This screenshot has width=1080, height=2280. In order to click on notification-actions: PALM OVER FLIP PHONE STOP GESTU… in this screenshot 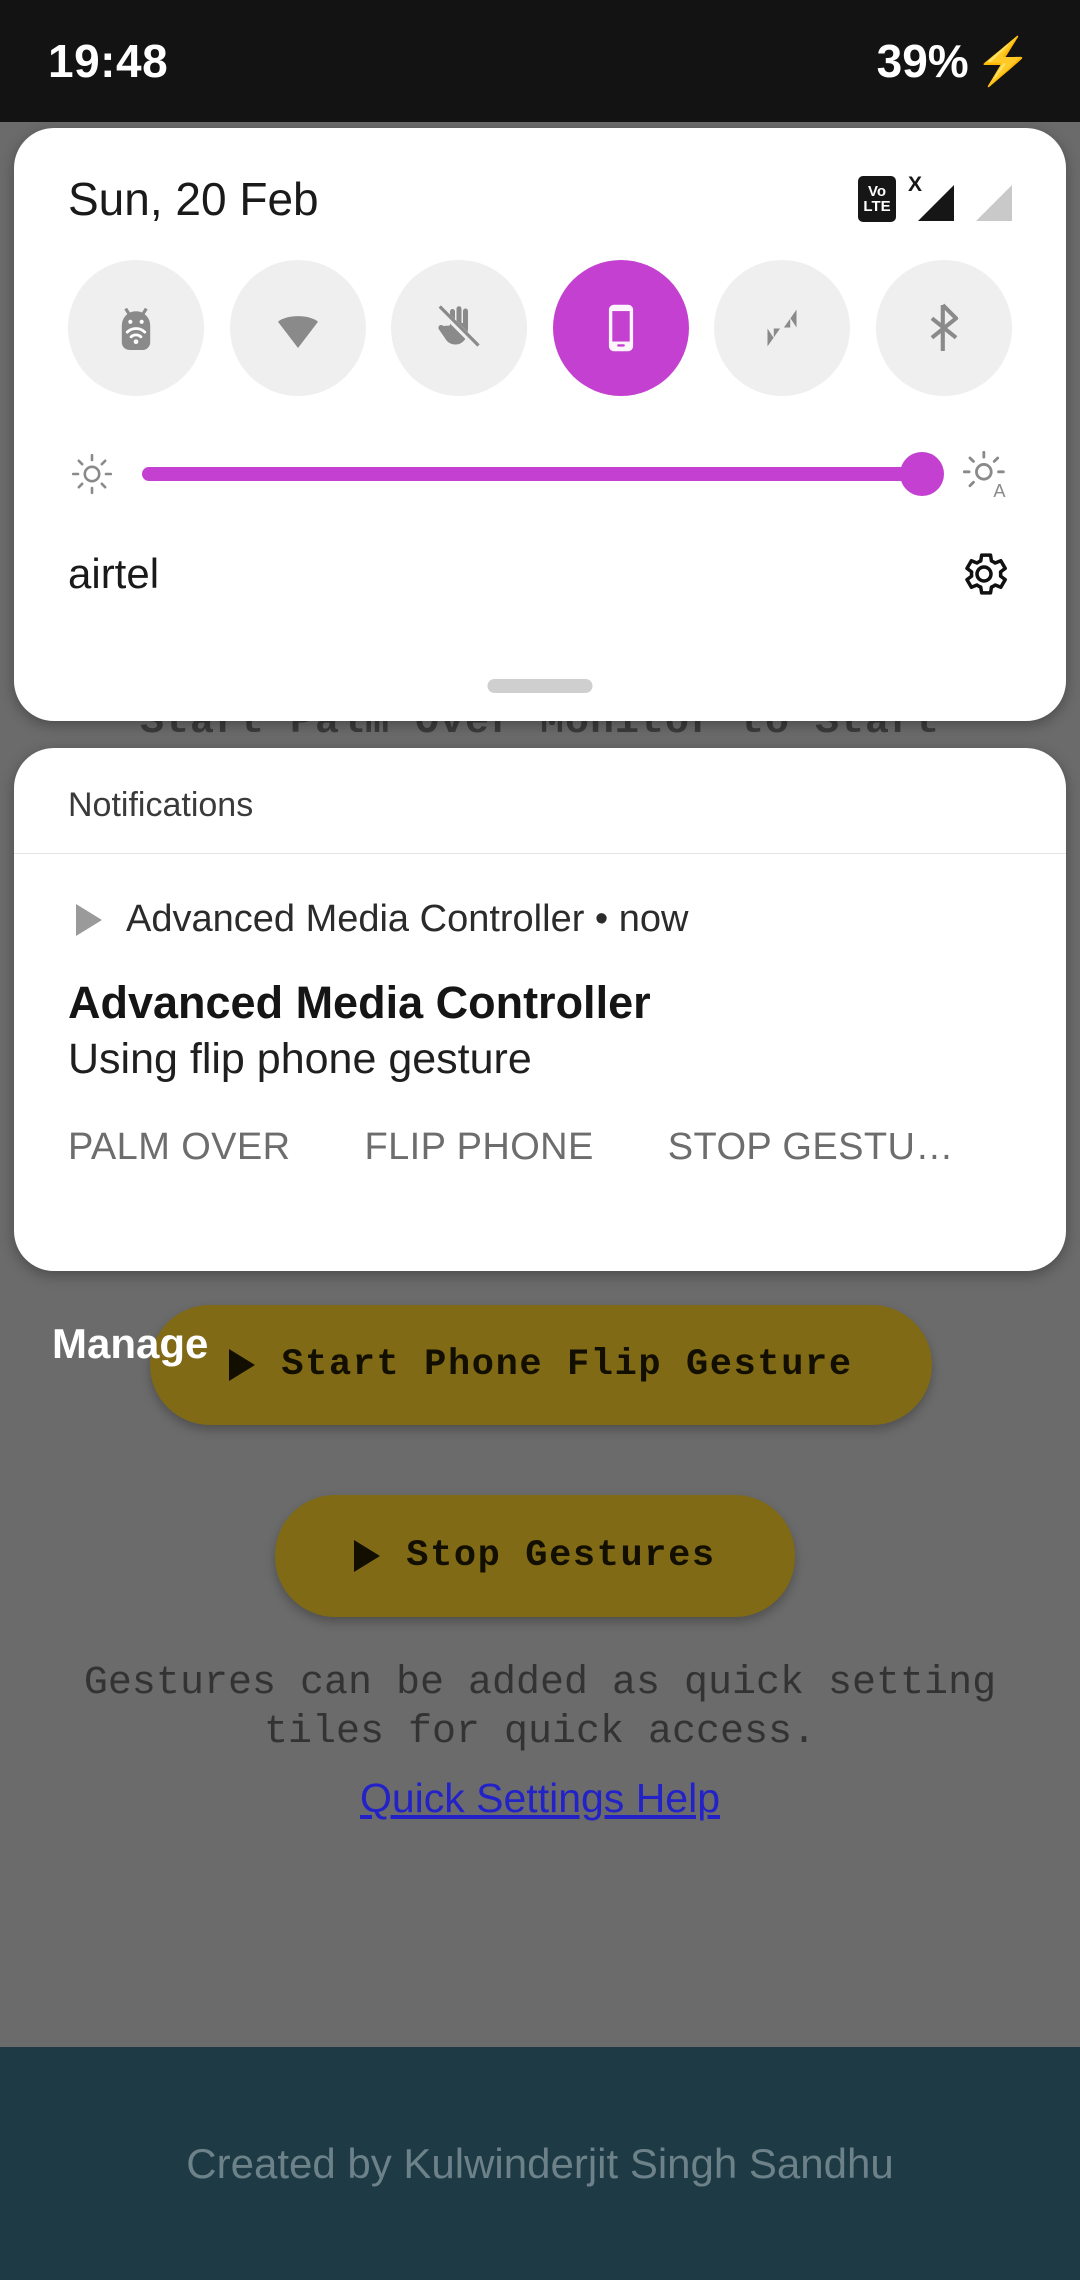, I will do `click(540, 1126)`.